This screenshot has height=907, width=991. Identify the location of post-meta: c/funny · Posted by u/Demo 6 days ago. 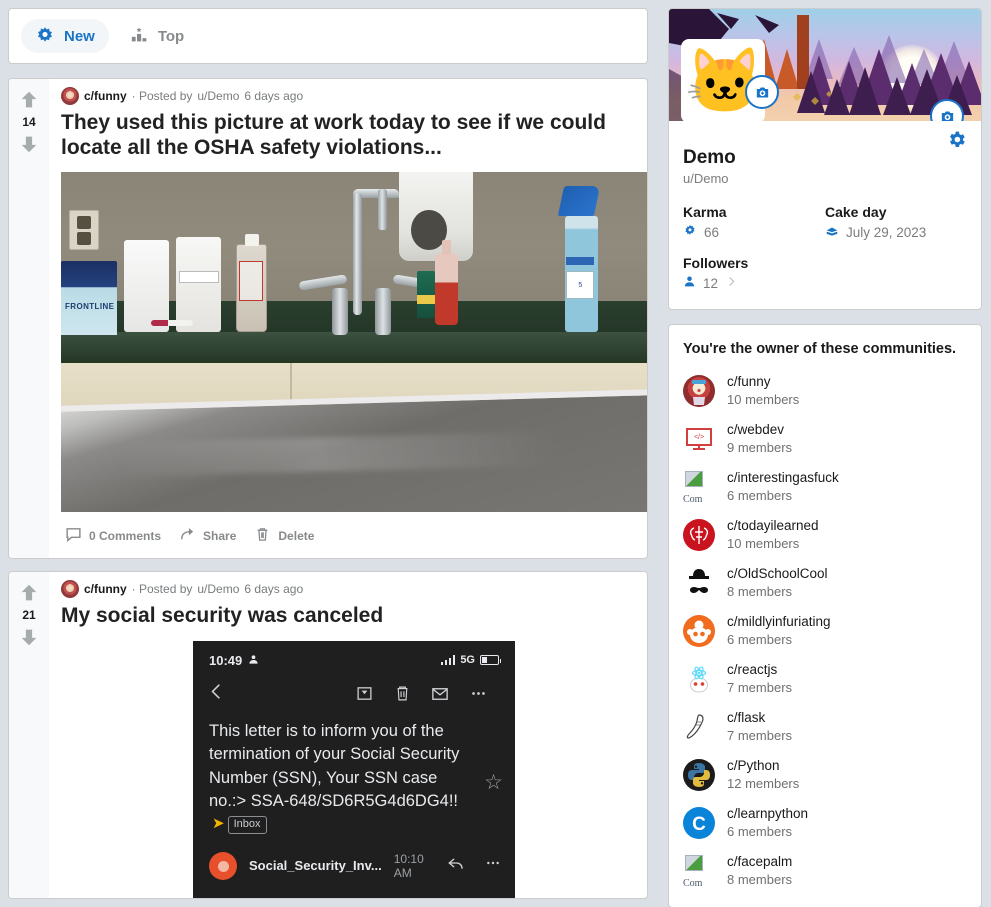
(354, 589).